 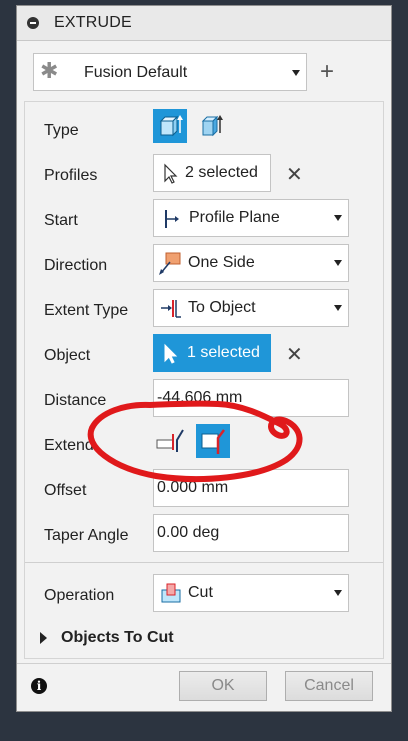 I want to click on start-dropdown: Profile Plane, so click(x=251, y=218).